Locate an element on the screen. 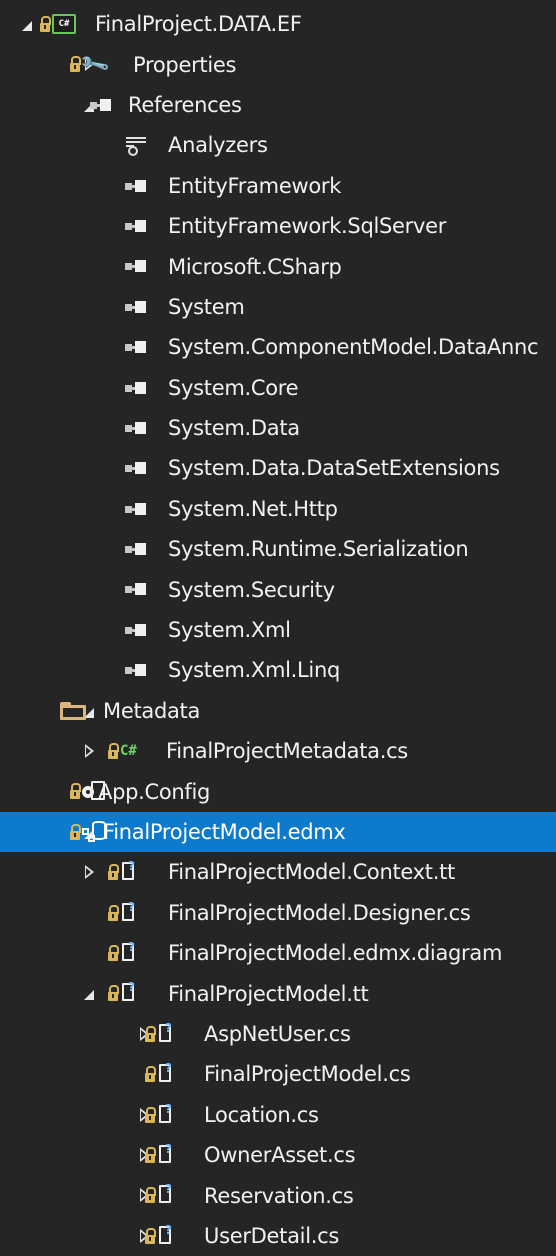 This screenshot has width=556, height=1256. tree-item-label: OwnerAsset.cs is located at coordinates (280, 1155).